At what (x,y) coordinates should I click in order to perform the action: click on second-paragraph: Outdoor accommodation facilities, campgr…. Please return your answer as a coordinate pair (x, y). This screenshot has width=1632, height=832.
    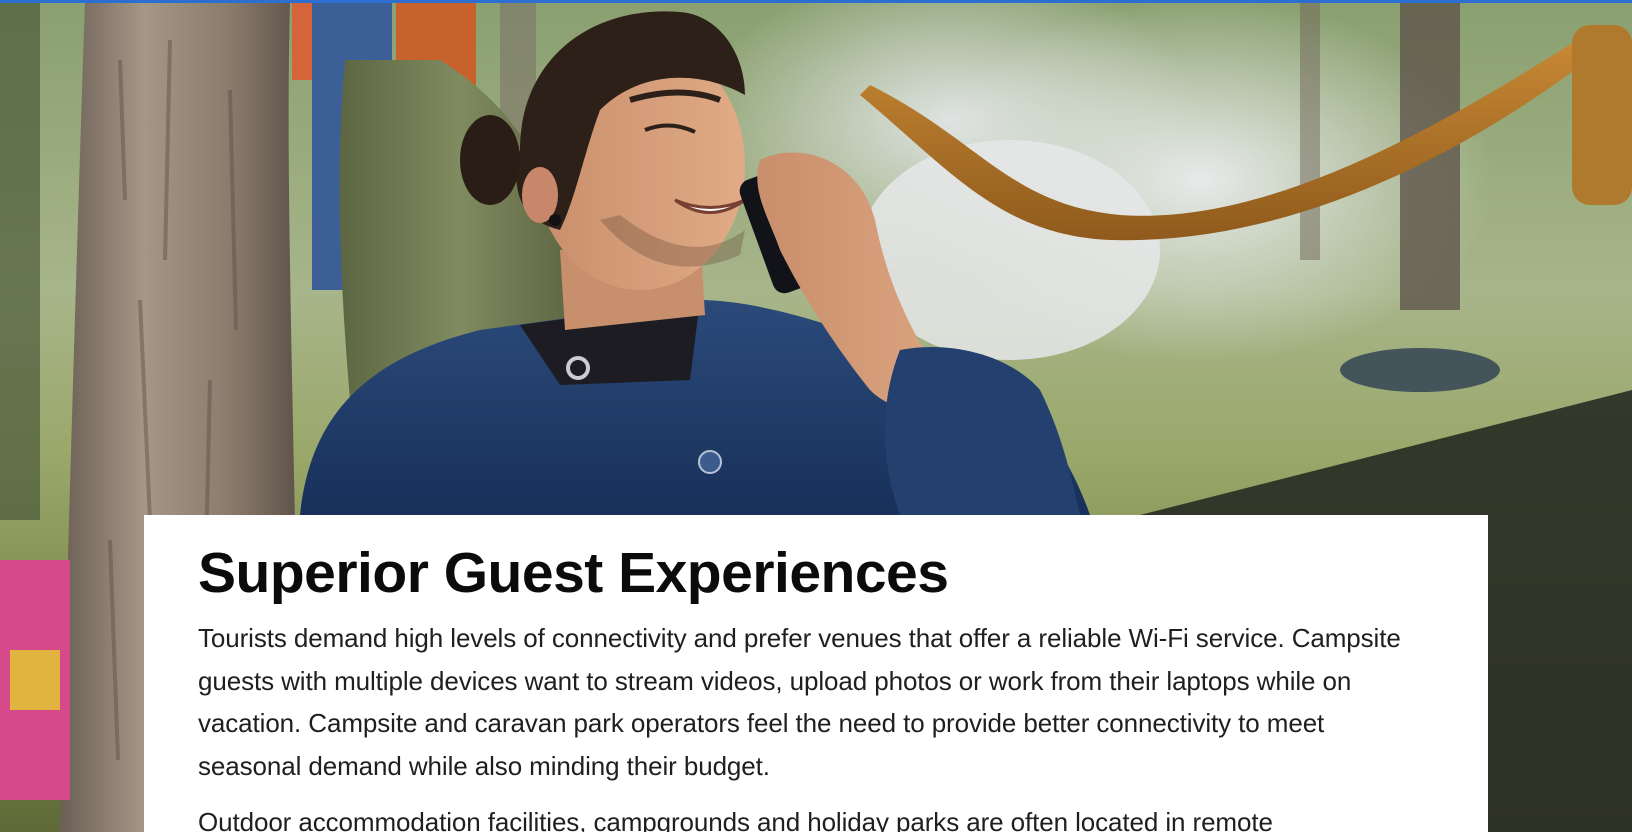
    Looking at the image, I should click on (735, 819).